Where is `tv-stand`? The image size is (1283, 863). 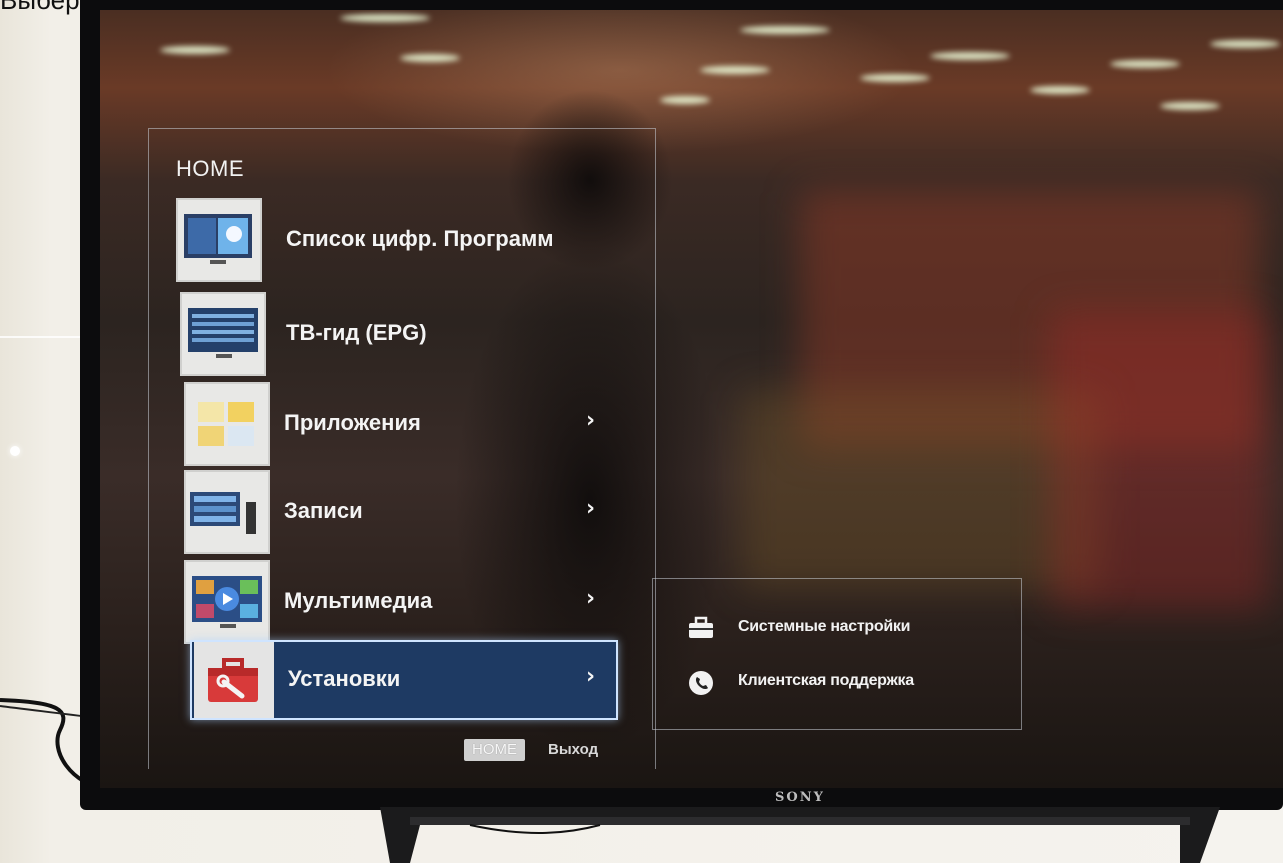 tv-stand is located at coordinates (800, 835).